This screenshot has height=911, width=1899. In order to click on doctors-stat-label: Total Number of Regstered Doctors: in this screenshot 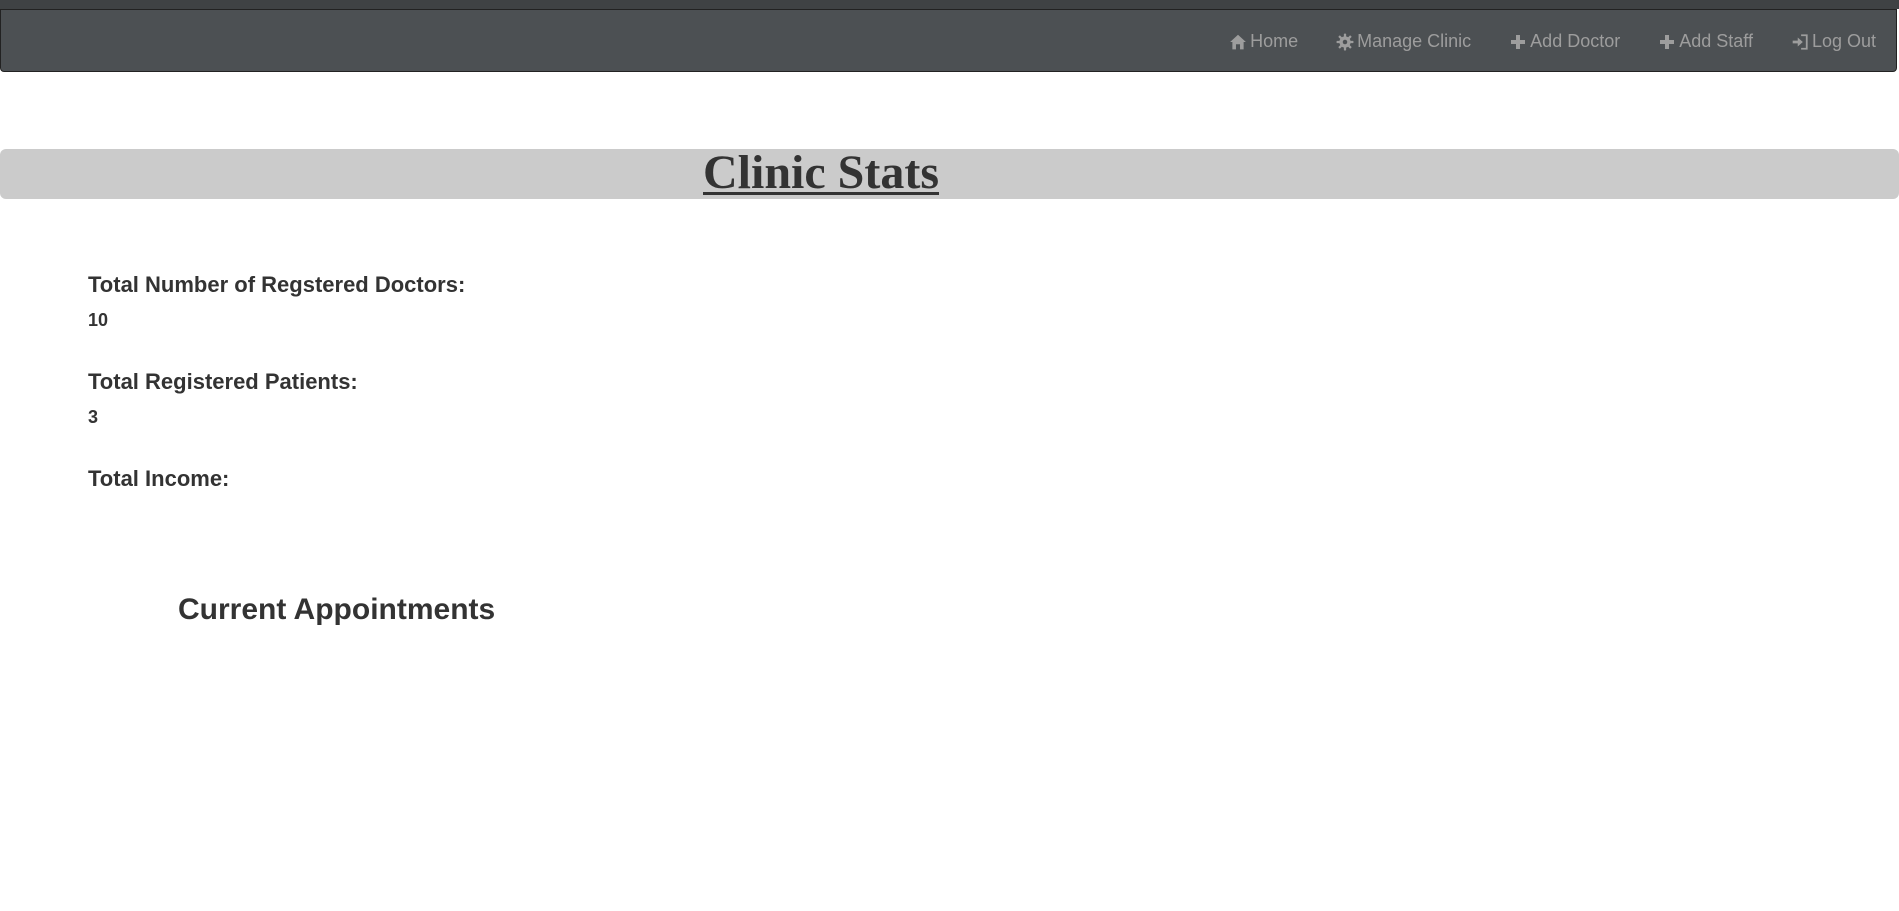, I will do `click(277, 284)`.